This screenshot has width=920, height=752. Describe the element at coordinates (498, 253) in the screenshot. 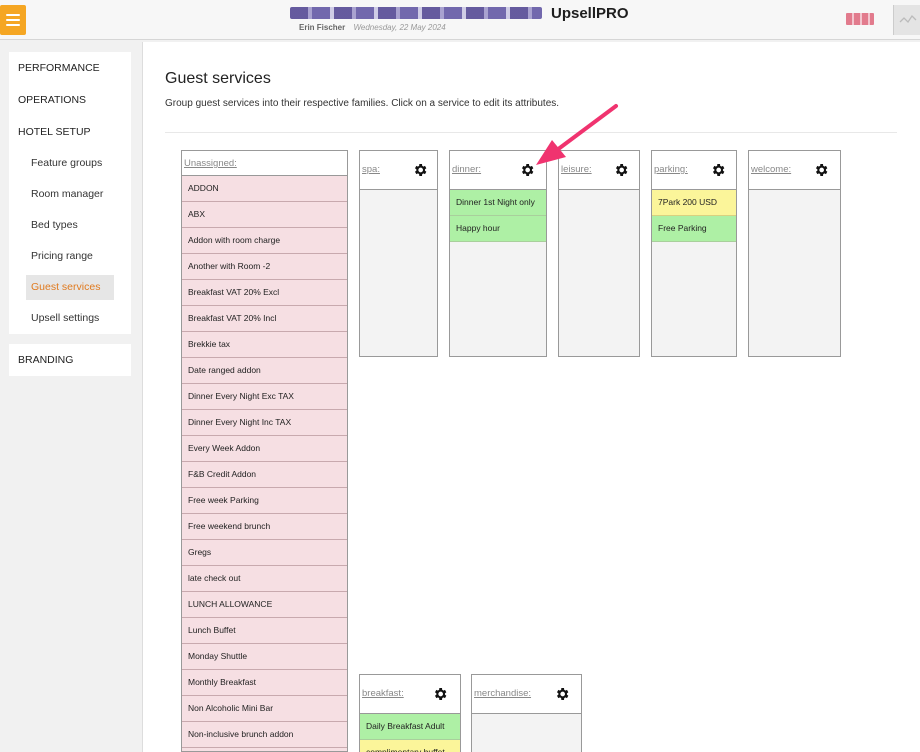

I see `family-dinner: dinner: Dinner 1st Night only Happy hour` at that location.